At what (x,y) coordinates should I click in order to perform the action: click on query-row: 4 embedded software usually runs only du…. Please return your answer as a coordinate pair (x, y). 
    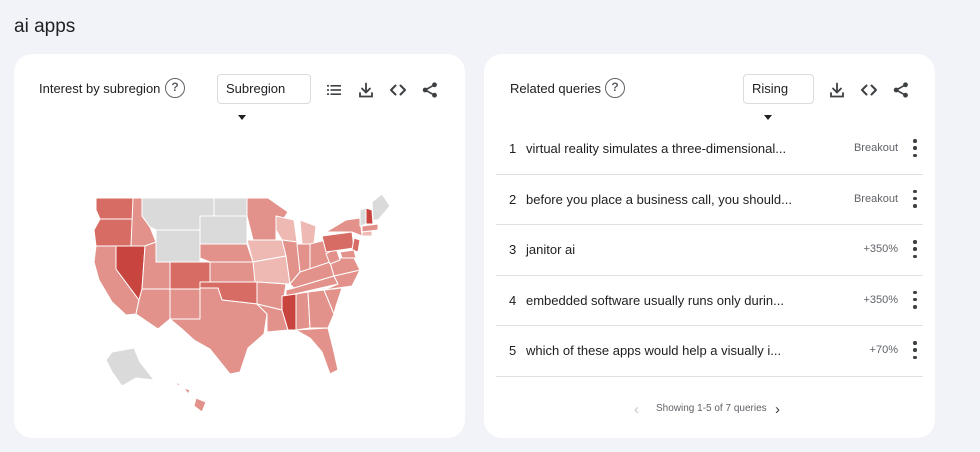
    Looking at the image, I should click on (709, 301).